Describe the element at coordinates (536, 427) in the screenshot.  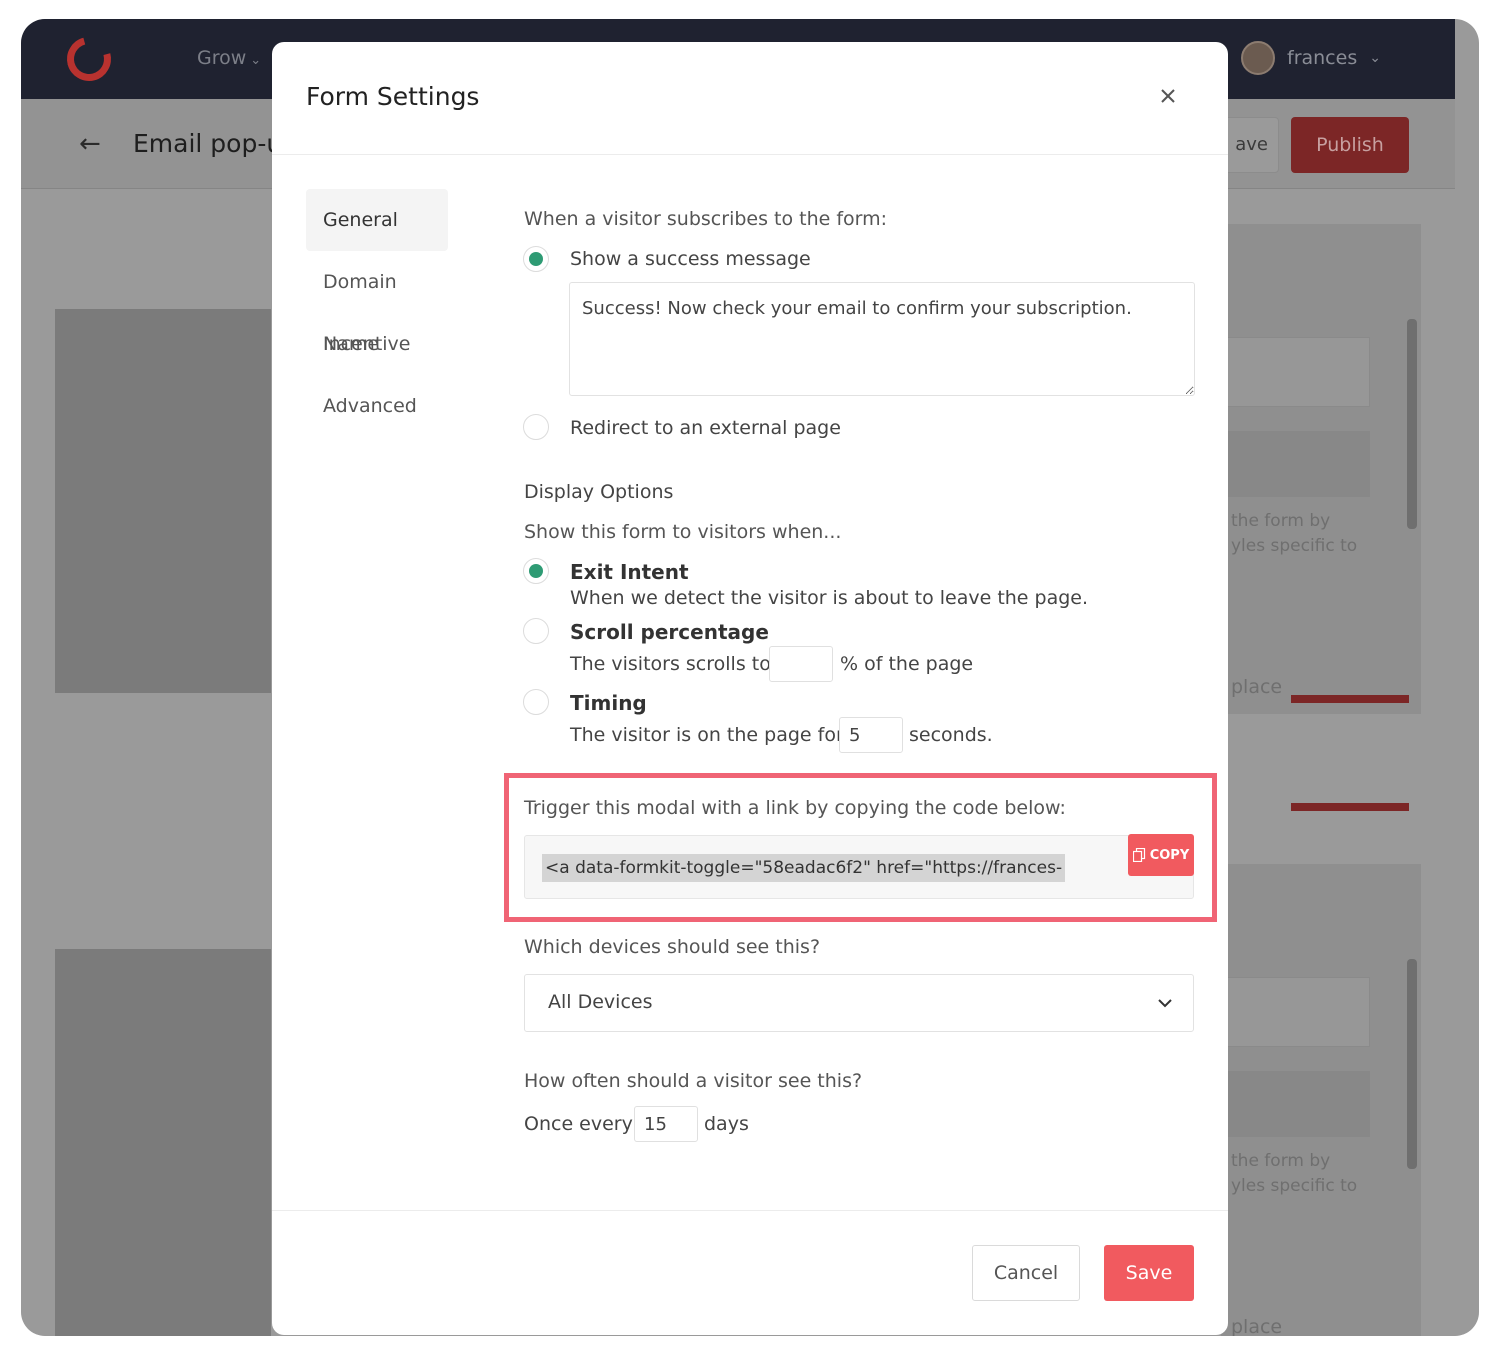
I see `radio-redirect` at that location.